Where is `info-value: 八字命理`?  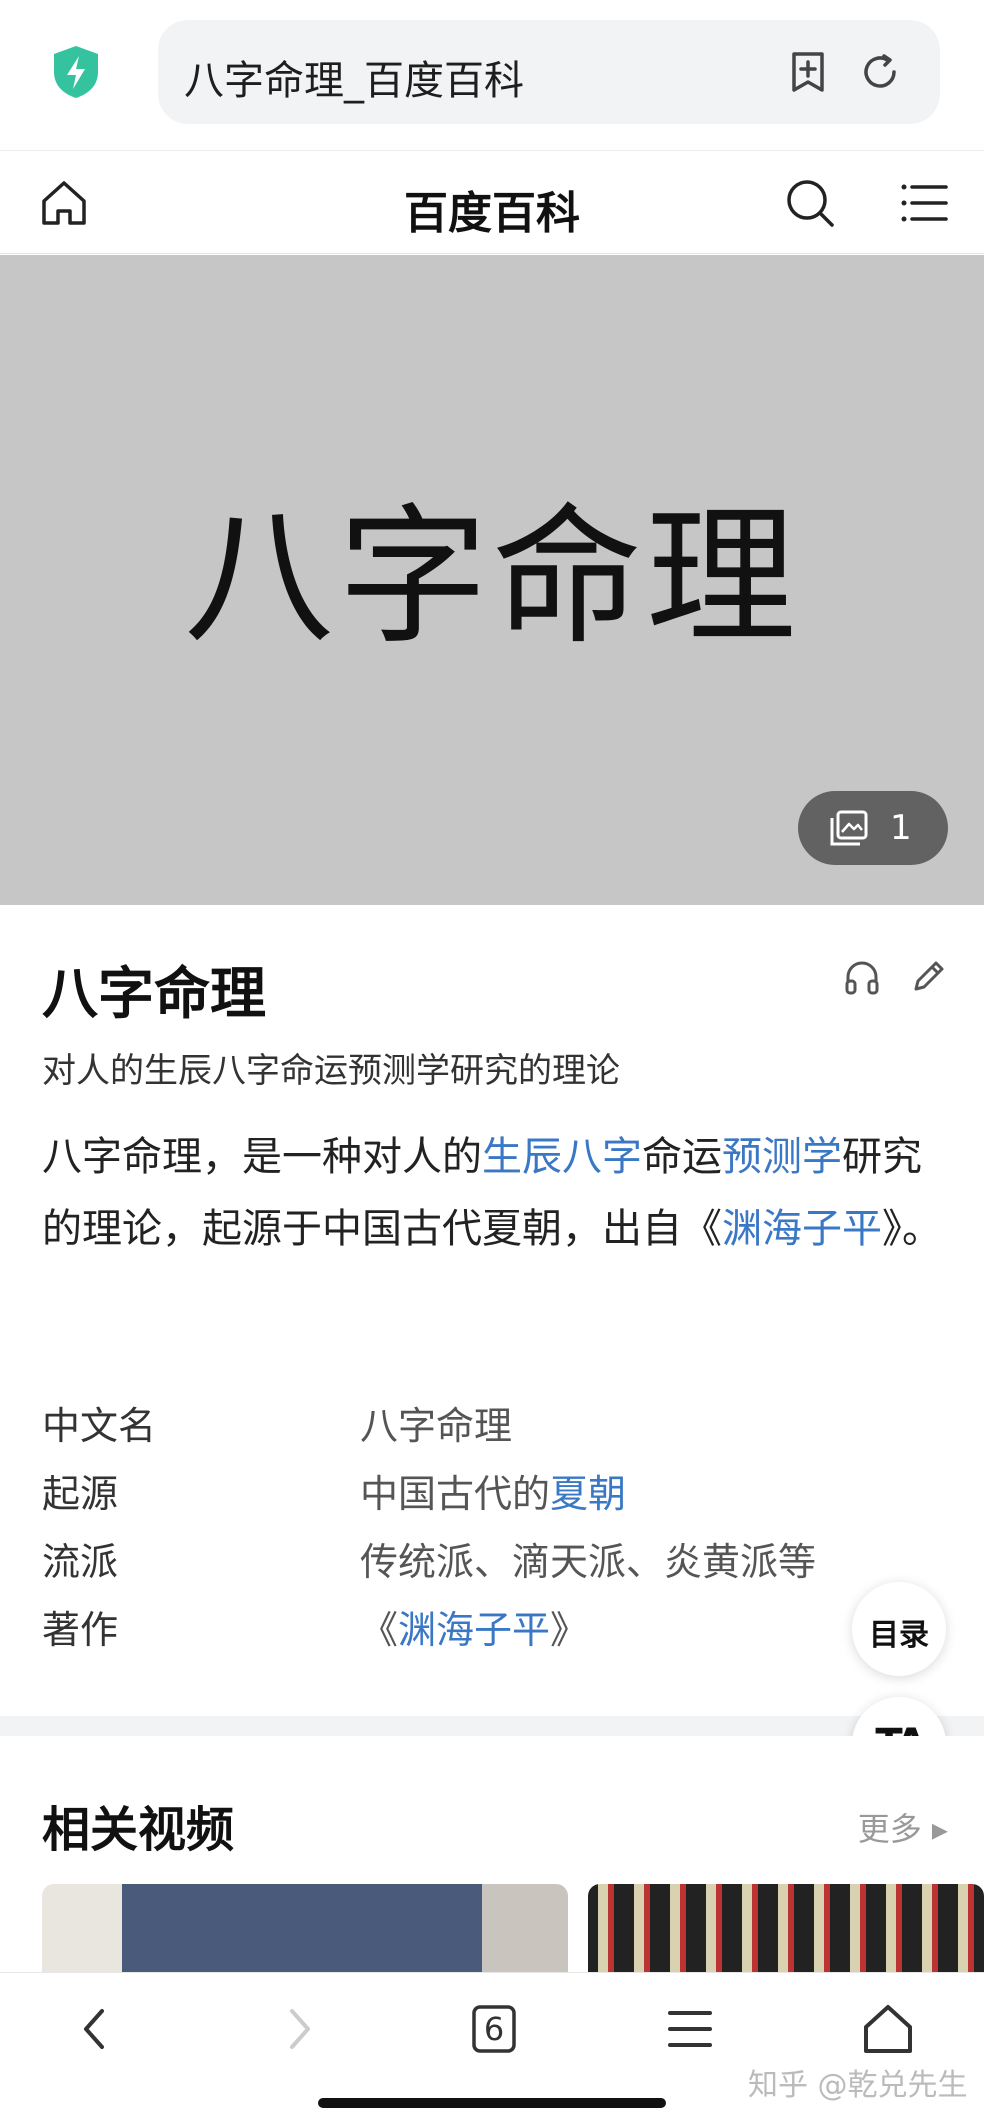
info-value: 八字命理 is located at coordinates (436, 1422).